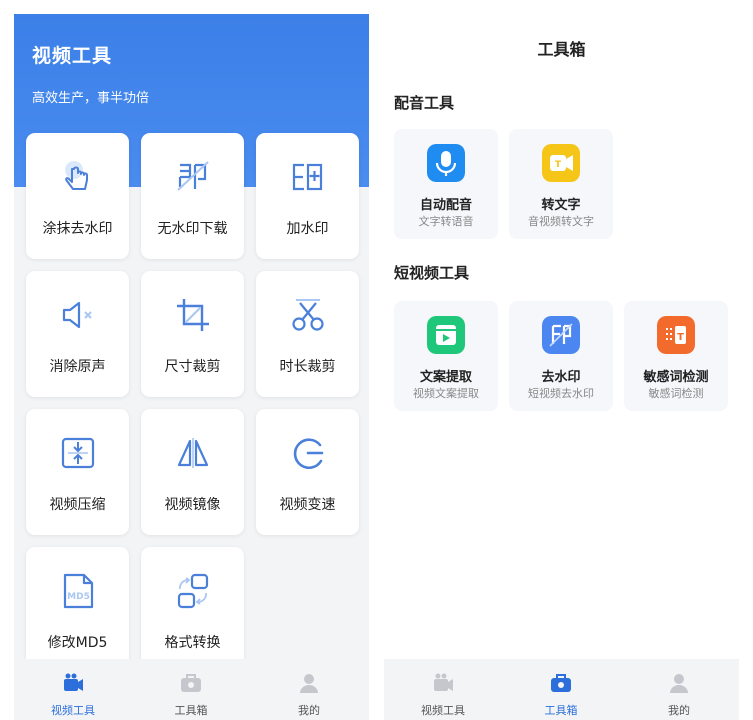 The height and width of the screenshot is (720, 753). What do you see at coordinates (561, 184) in the screenshot?
I see `card-to-text: T 转文字 音视频转文字` at bounding box center [561, 184].